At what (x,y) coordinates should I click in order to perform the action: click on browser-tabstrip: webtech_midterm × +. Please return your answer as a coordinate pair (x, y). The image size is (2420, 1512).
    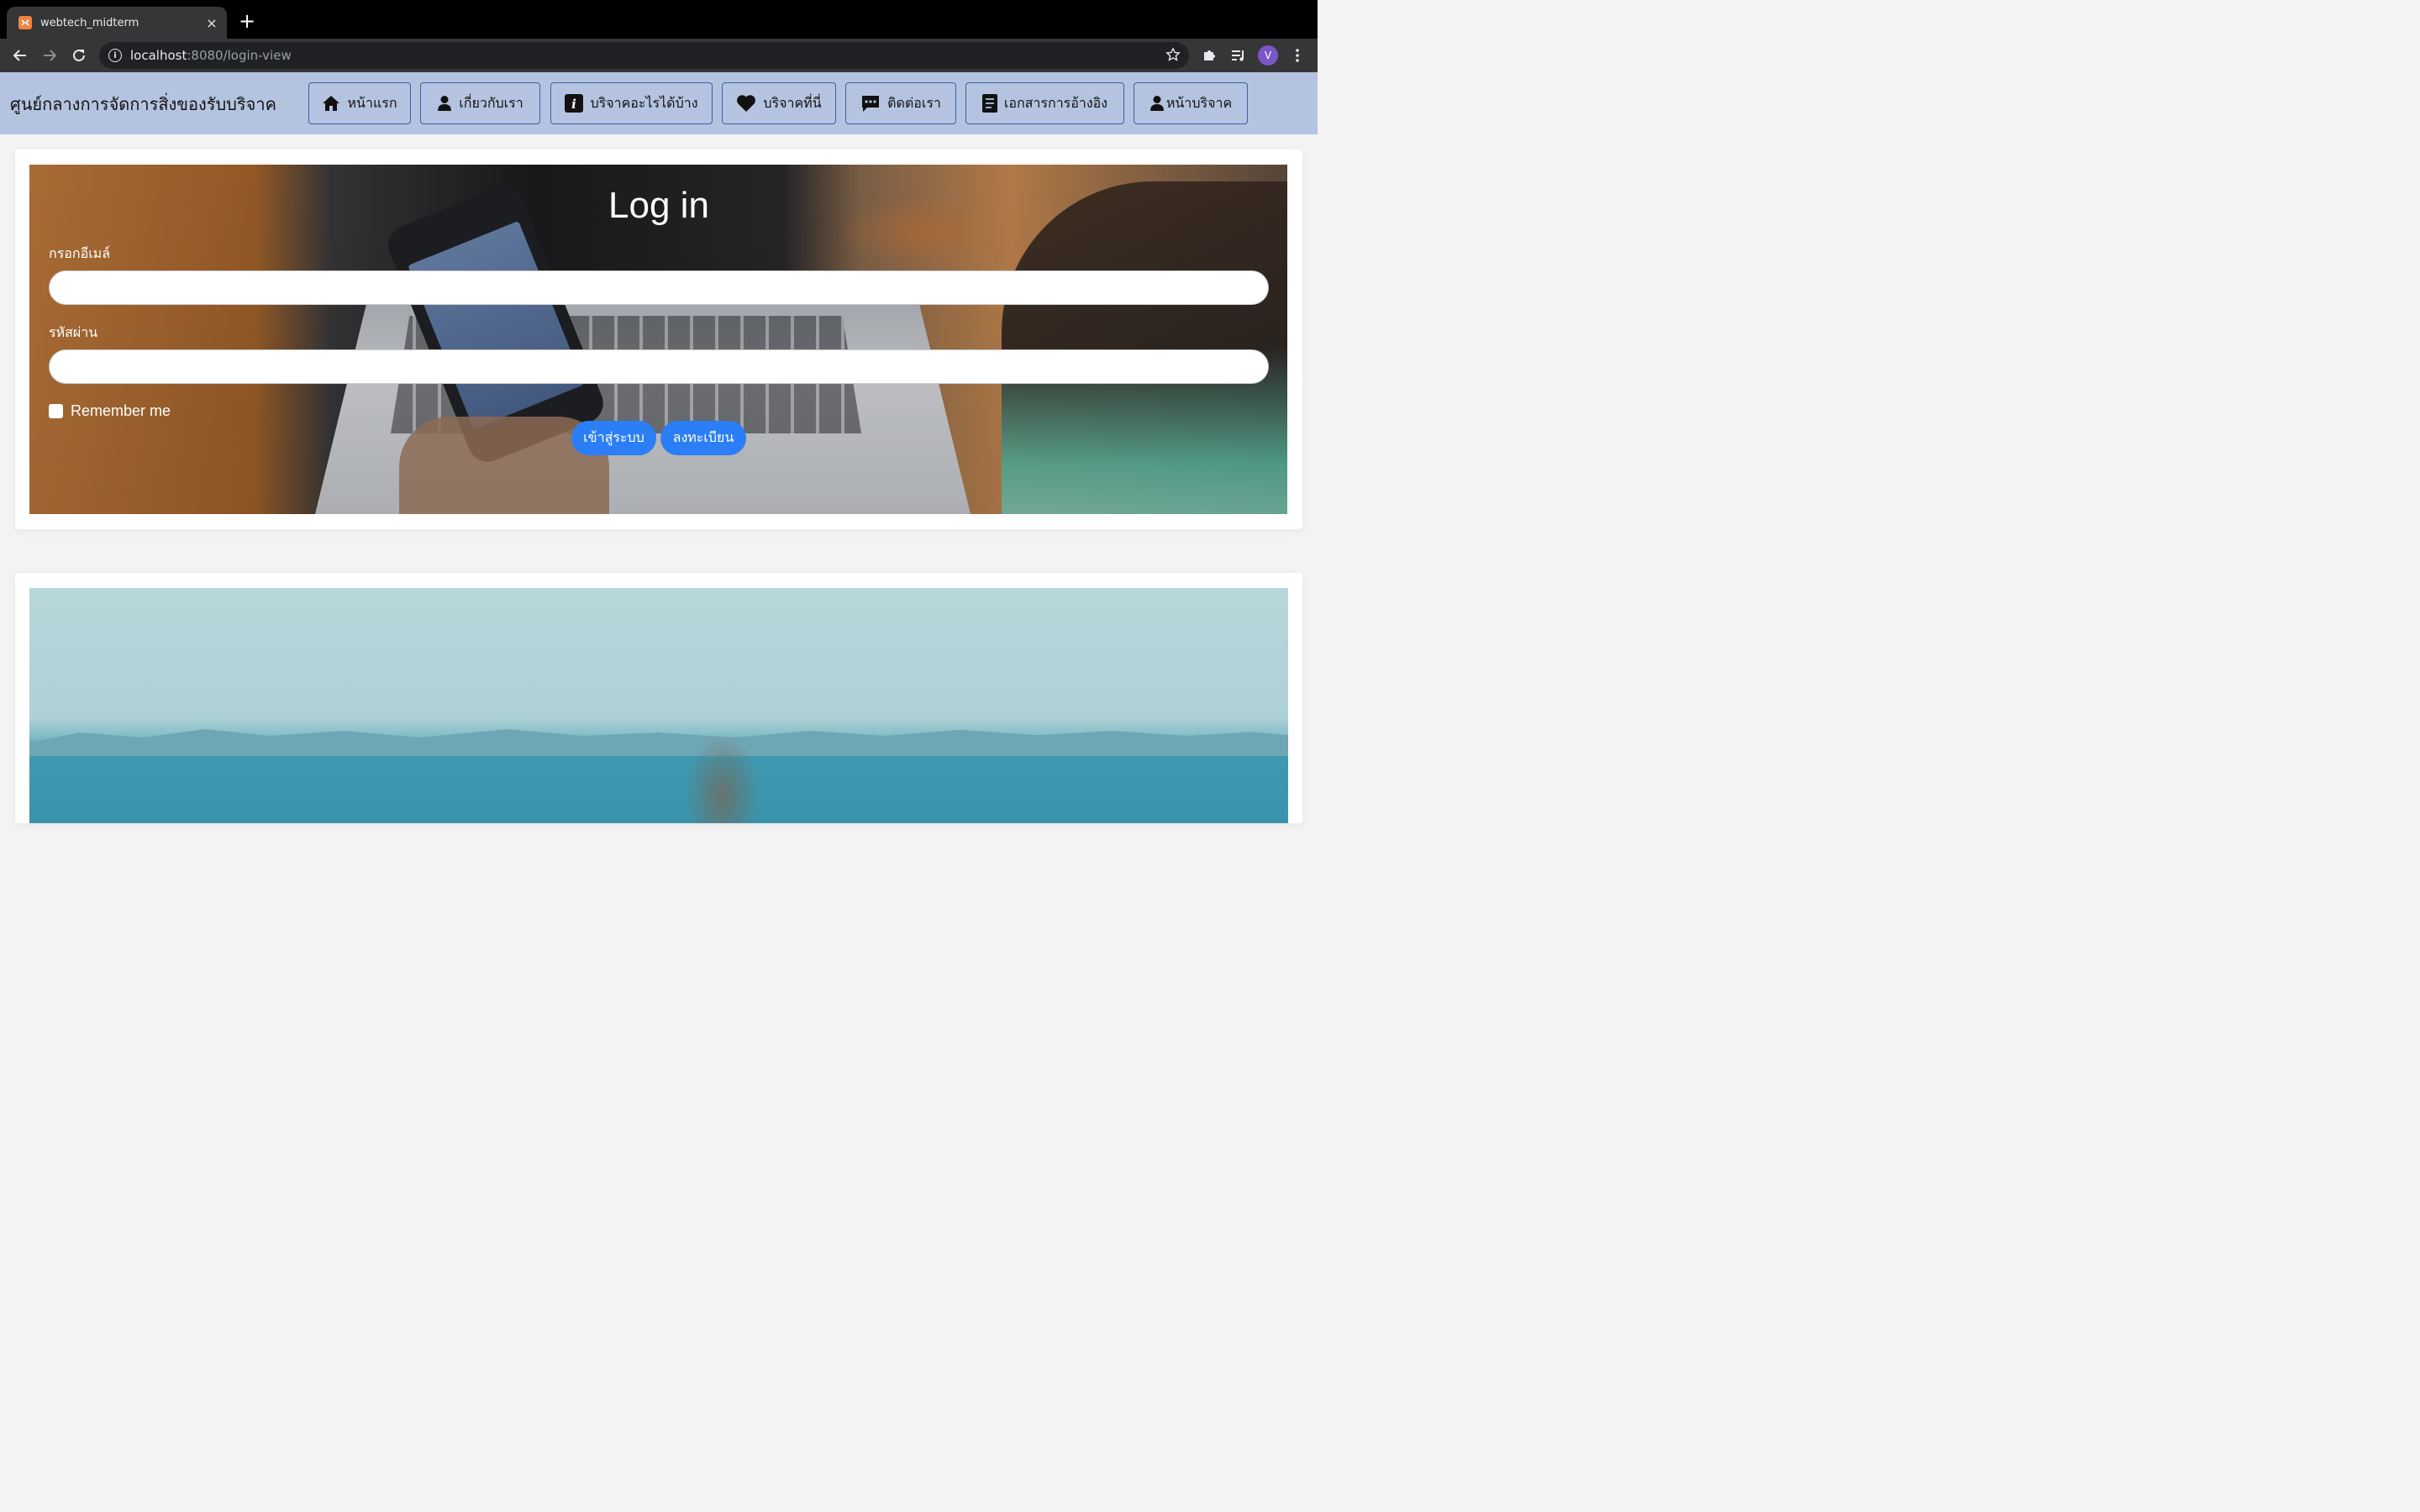
    Looking at the image, I should click on (659, 19).